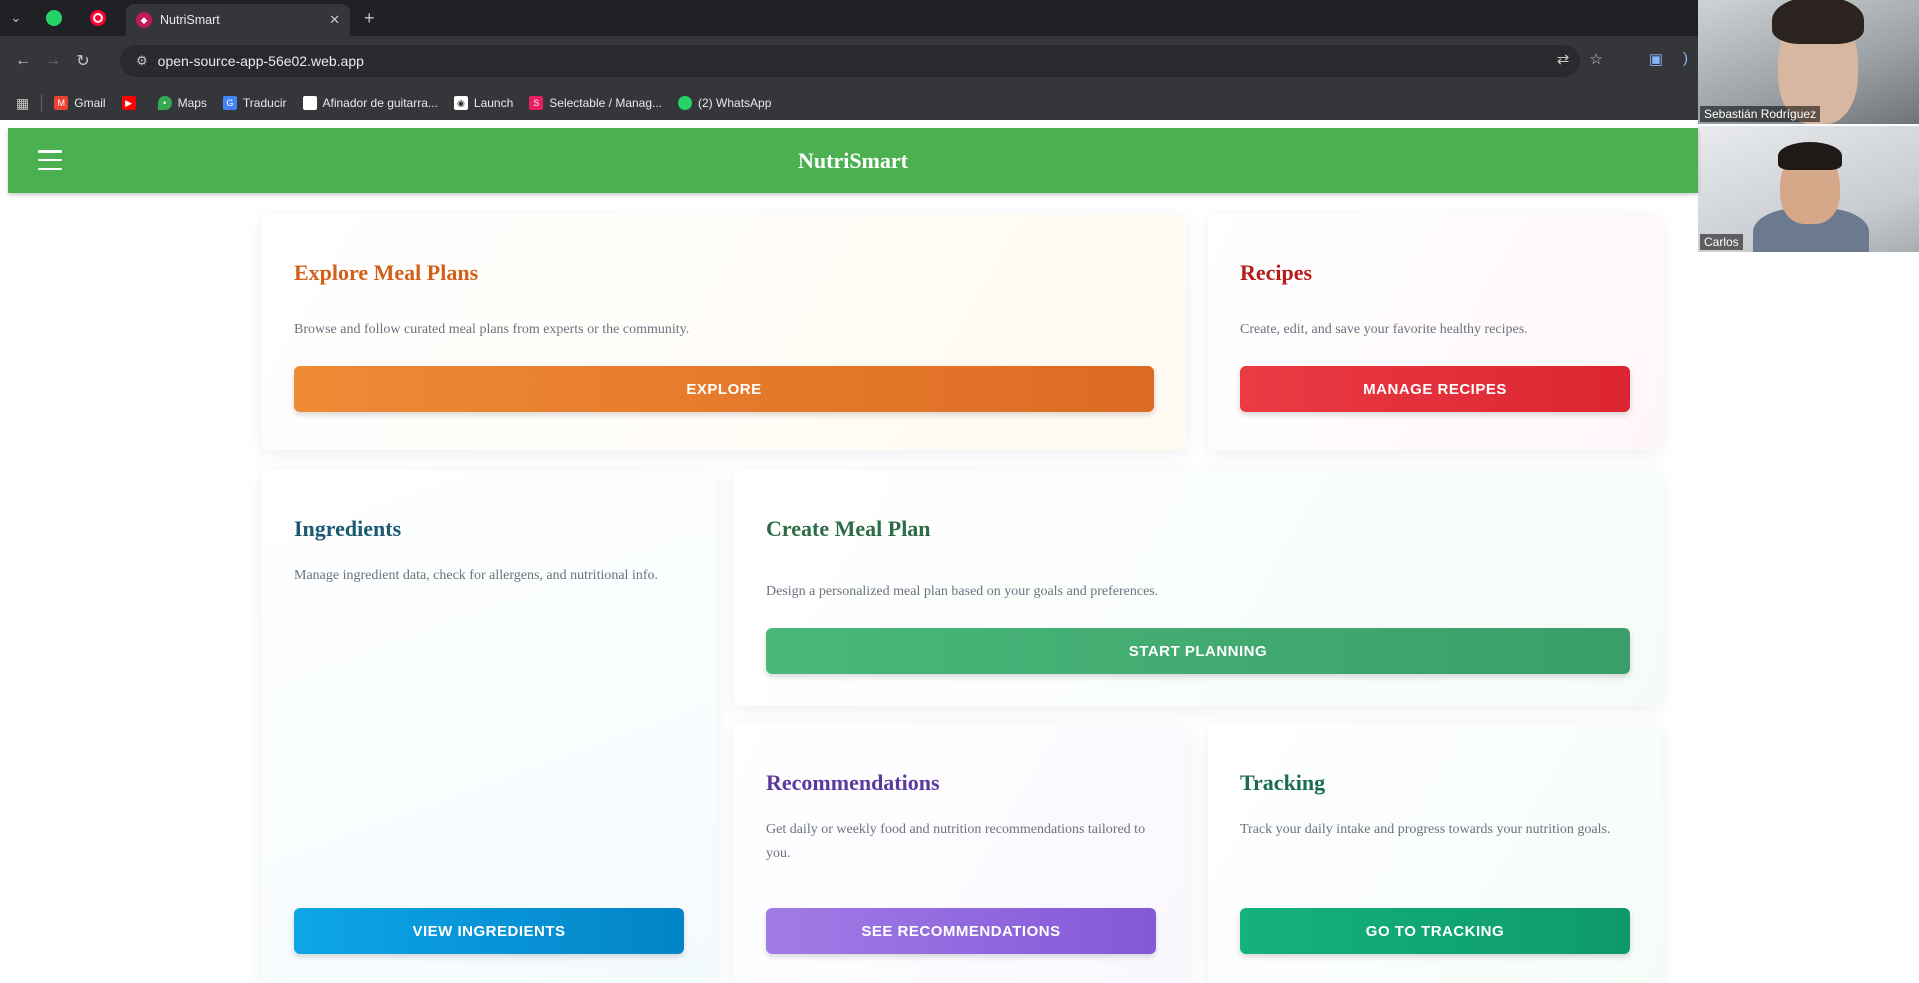 This screenshot has height=983, width=1919. What do you see at coordinates (128, 103) in the screenshot?
I see `youtube-icon: ▶` at bounding box center [128, 103].